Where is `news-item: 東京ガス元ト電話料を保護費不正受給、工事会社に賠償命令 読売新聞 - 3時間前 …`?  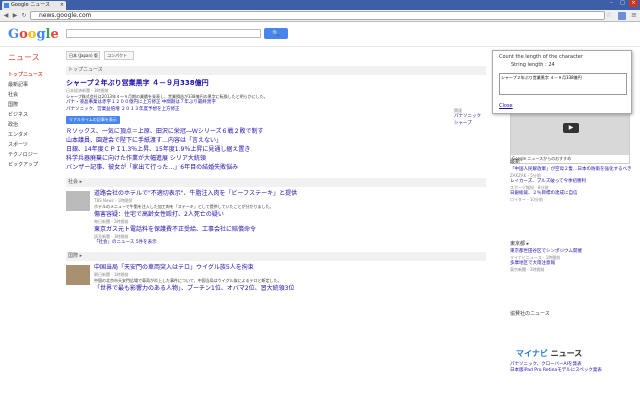 news-item: 東京ガス元ト電話料を保護費不正受給、工事会社に賠償命令 読売新聞 - 3時間前 … is located at coordinates (276, 236).